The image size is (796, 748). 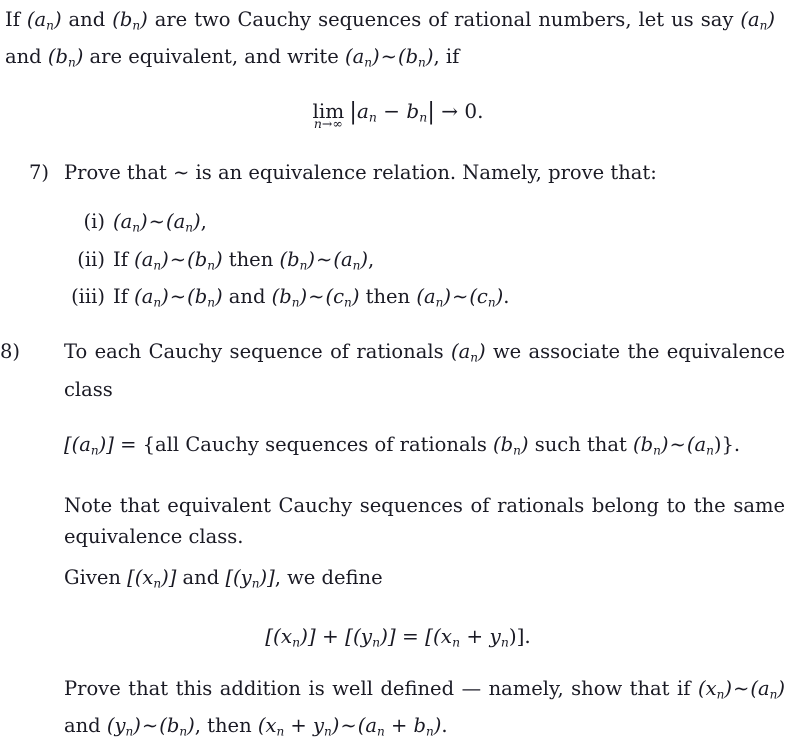 What do you see at coordinates (205, 259) in the screenshot?
I see `math-seq-b-ii: (bn)` at bounding box center [205, 259].